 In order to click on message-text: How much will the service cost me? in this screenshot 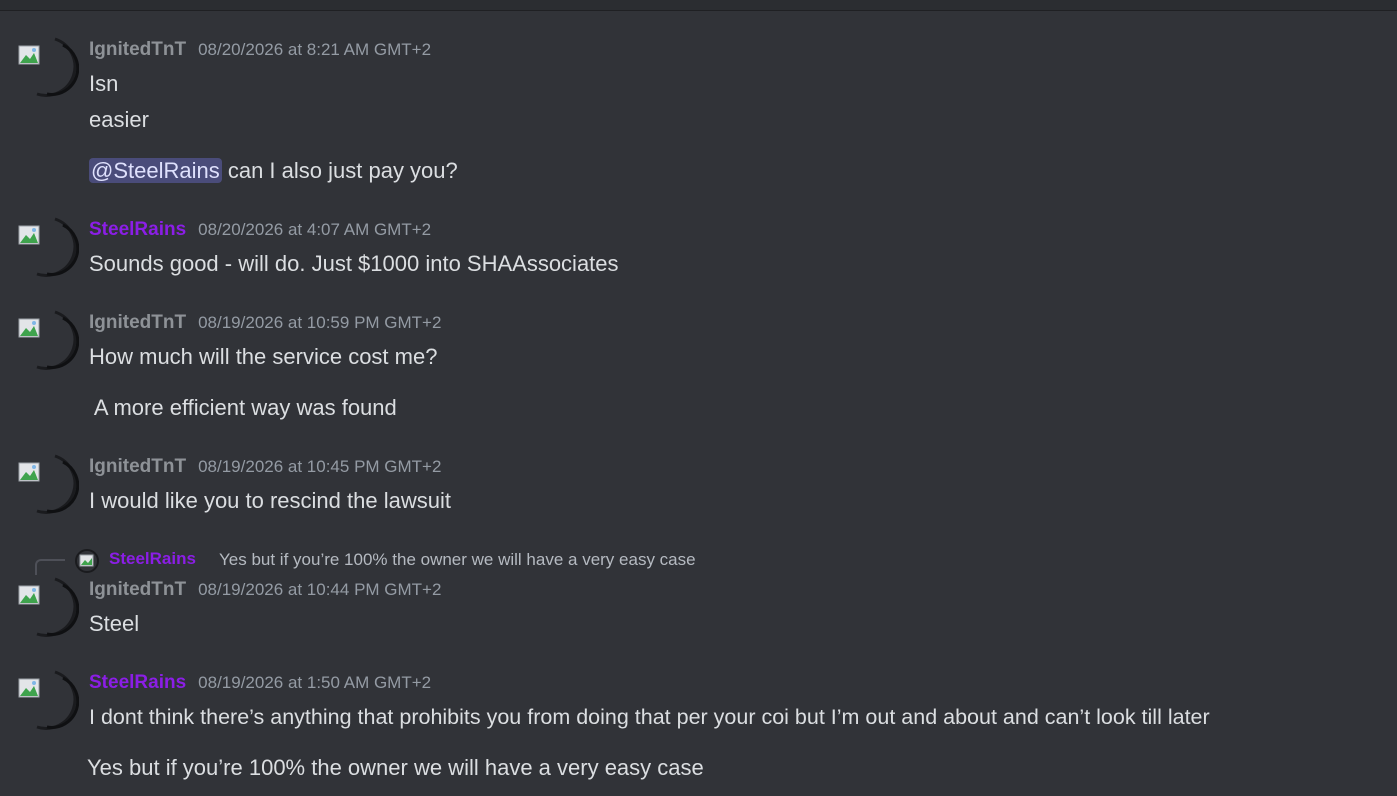, I will do `click(263, 356)`.